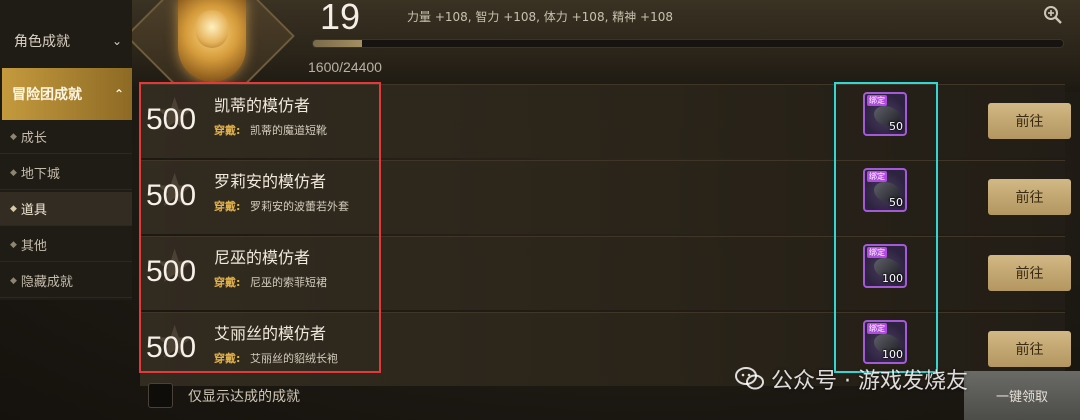  I want to click on show-completed-label: 仅显示达成的成就, so click(244, 397).